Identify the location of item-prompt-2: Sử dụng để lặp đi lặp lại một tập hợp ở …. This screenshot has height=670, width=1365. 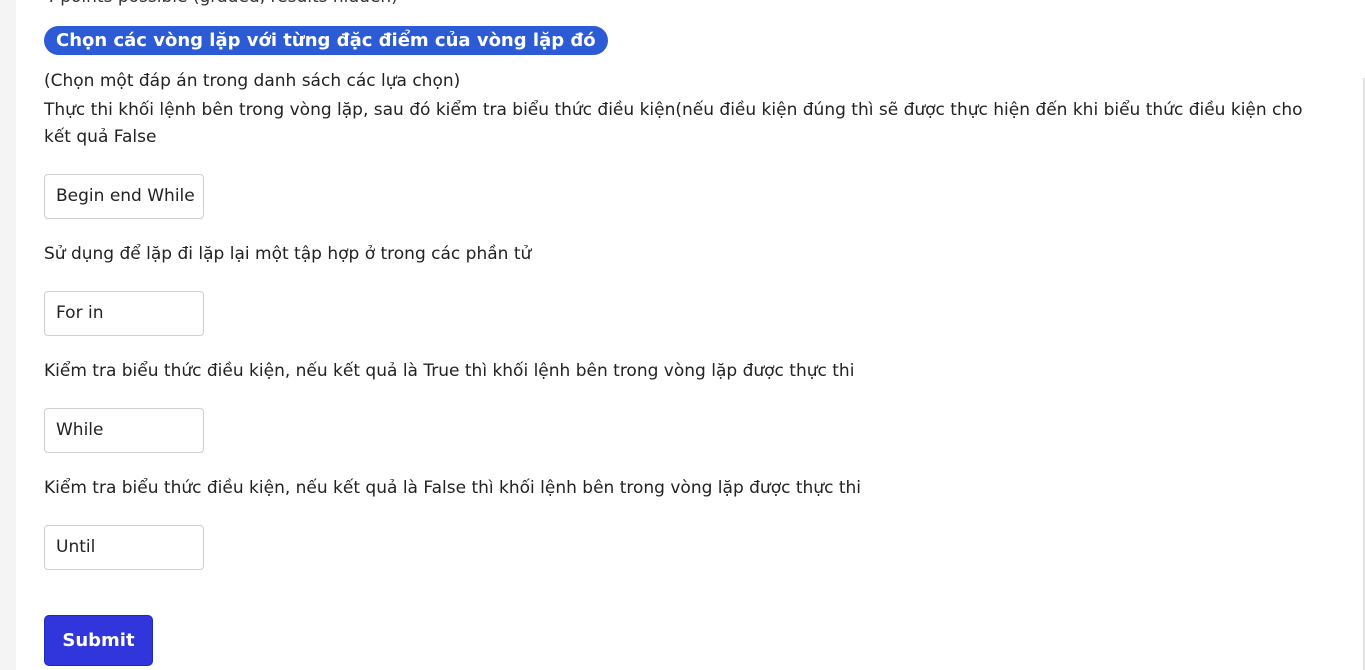
(288, 254).